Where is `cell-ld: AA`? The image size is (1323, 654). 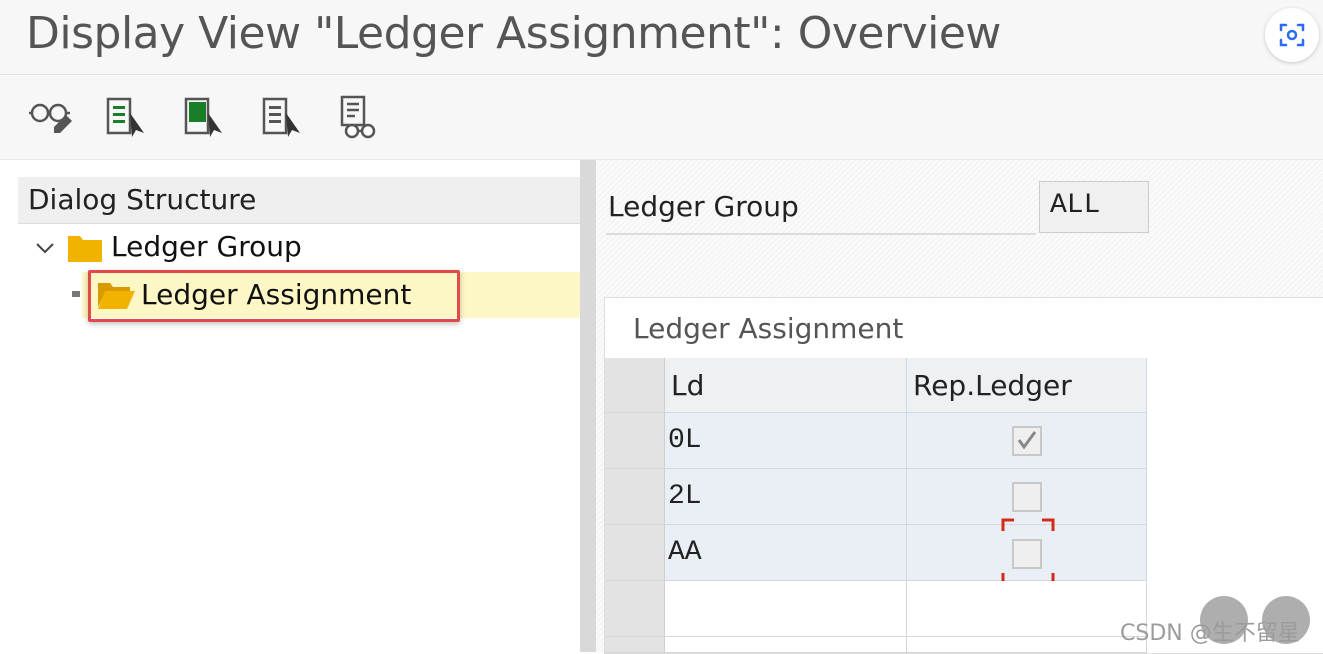
cell-ld: AA is located at coordinates (786, 553).